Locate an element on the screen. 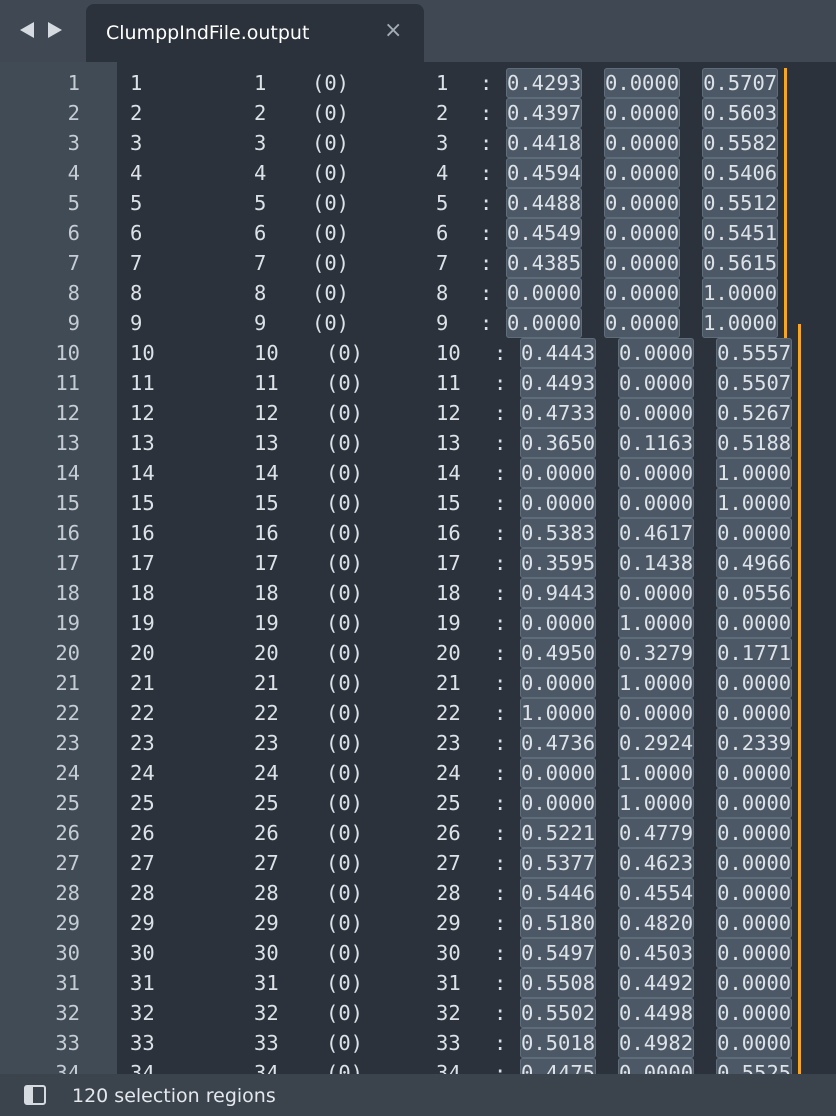 The width and height of the screenshot is (836, 1116). column-population: 30 is located at coordinates (448, 953).